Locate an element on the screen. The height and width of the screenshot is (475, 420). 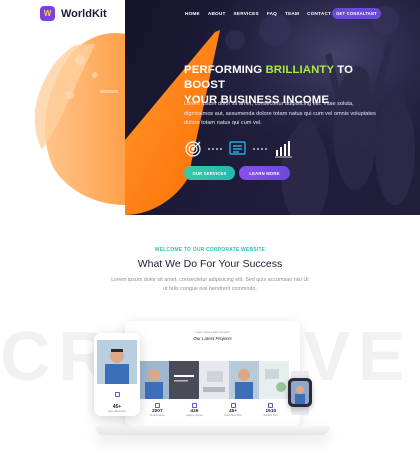
hero-icons-row is located at coordinates (238, 149).